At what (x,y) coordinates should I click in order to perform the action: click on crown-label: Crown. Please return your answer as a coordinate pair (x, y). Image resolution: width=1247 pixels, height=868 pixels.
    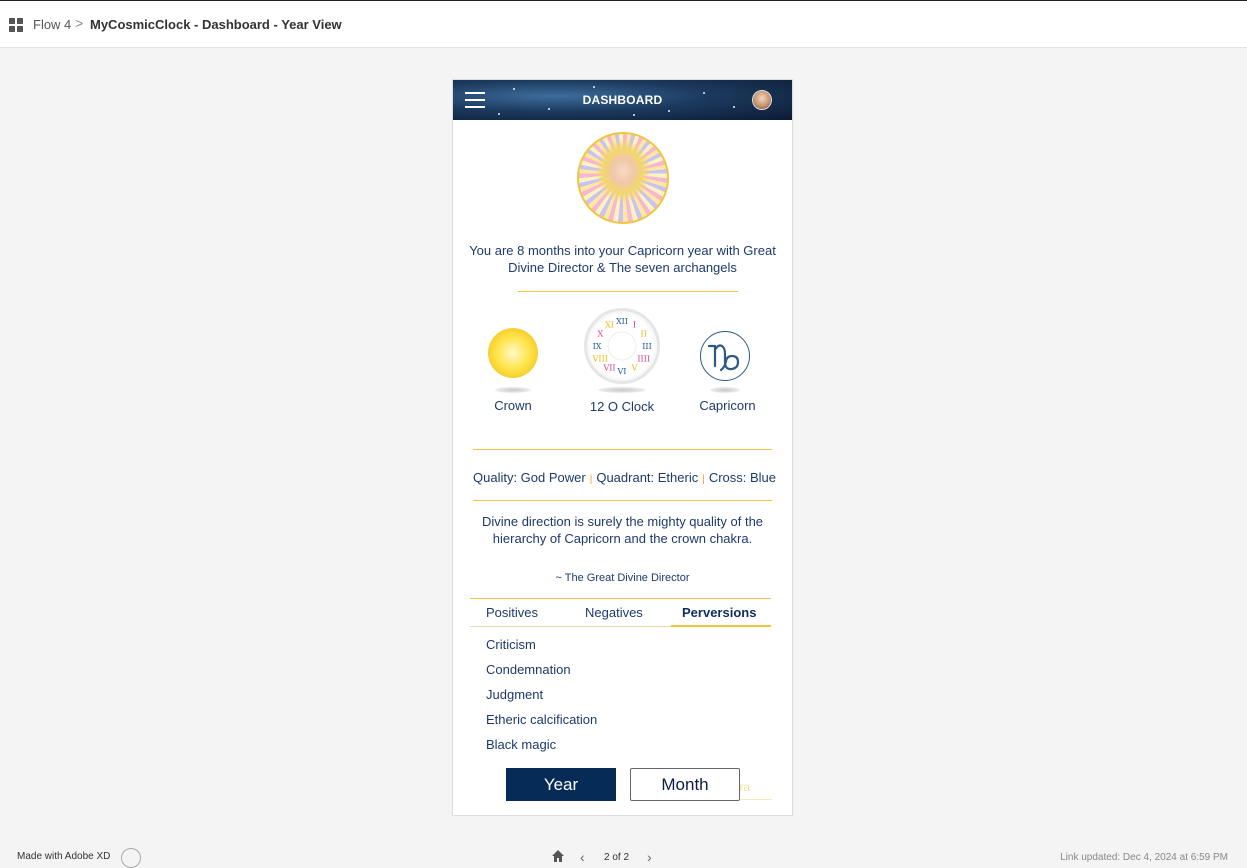
    Looking at the image, I should click on (513, 405).